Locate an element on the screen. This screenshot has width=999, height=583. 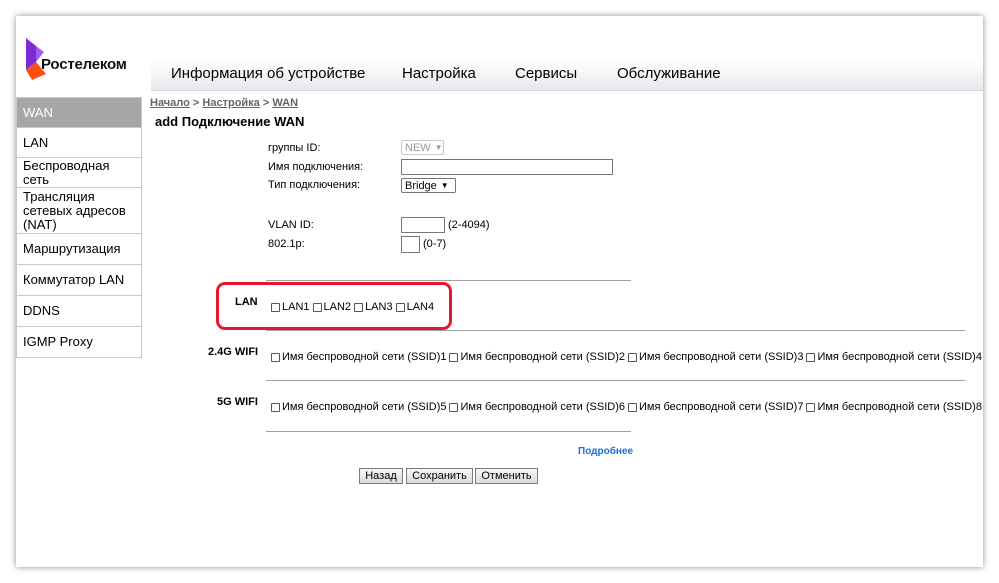
ssid8-label: Имя беспроводной сети (SSID)8 is located at coordinates (899, 407).